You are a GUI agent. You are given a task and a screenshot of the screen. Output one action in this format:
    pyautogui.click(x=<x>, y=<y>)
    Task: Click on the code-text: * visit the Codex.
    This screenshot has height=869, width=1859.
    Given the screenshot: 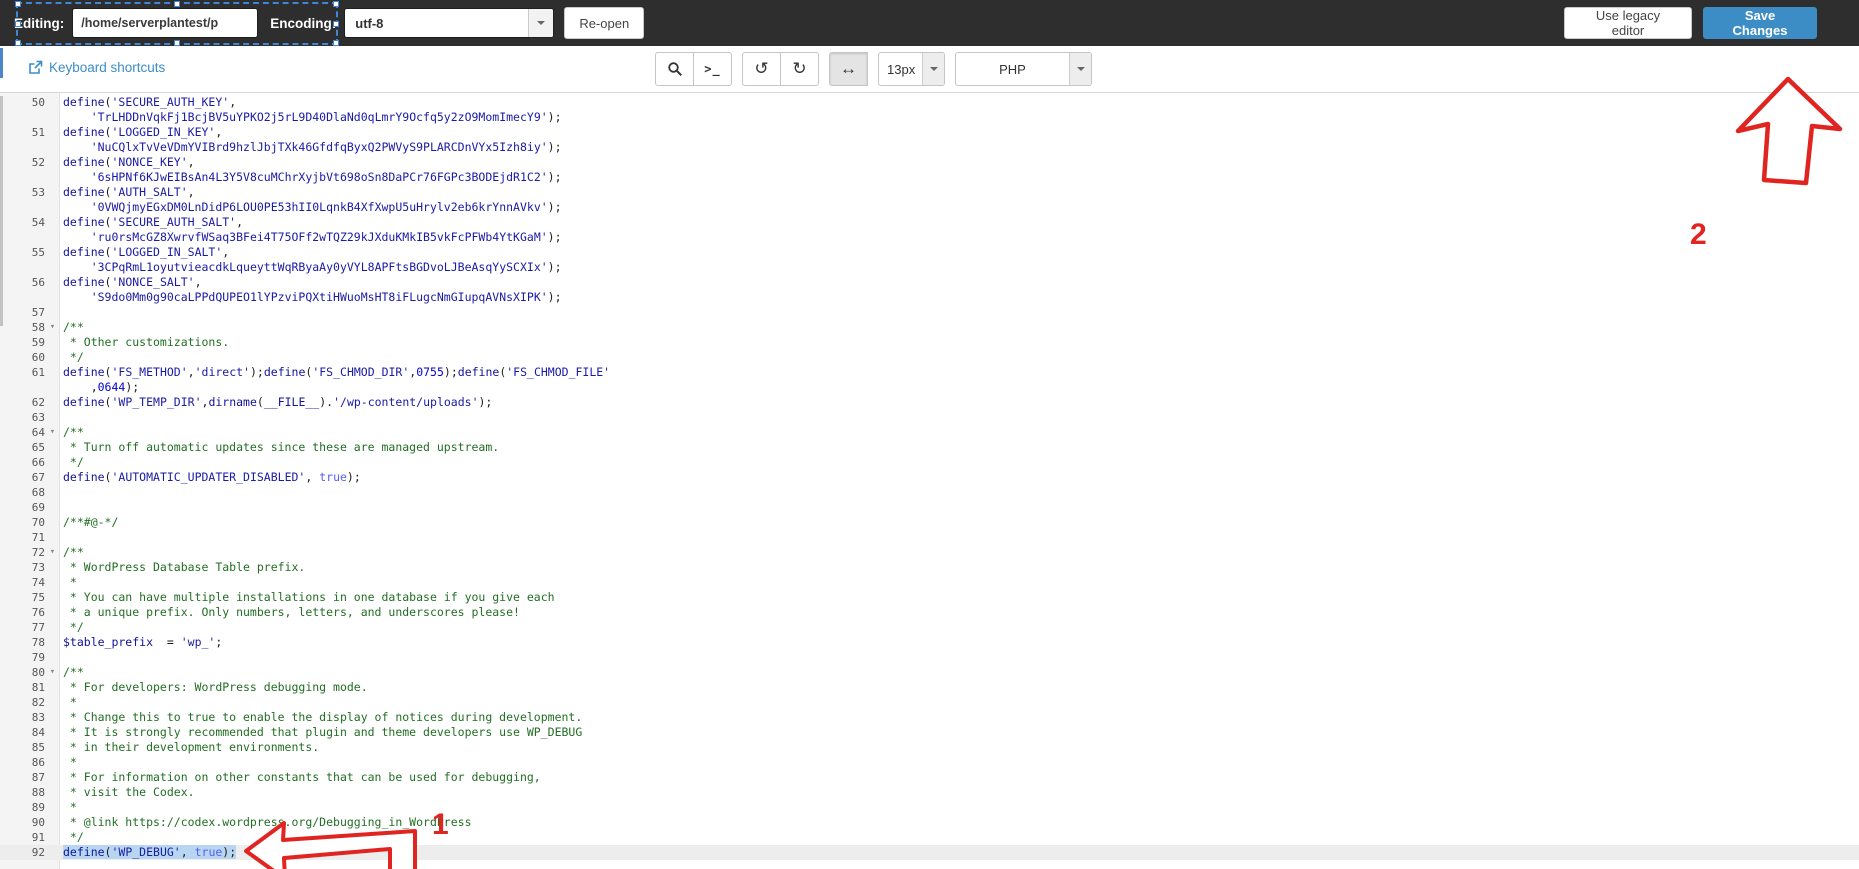 What is the action you would take?
    pyautogui.click(x=127, y=792)
    